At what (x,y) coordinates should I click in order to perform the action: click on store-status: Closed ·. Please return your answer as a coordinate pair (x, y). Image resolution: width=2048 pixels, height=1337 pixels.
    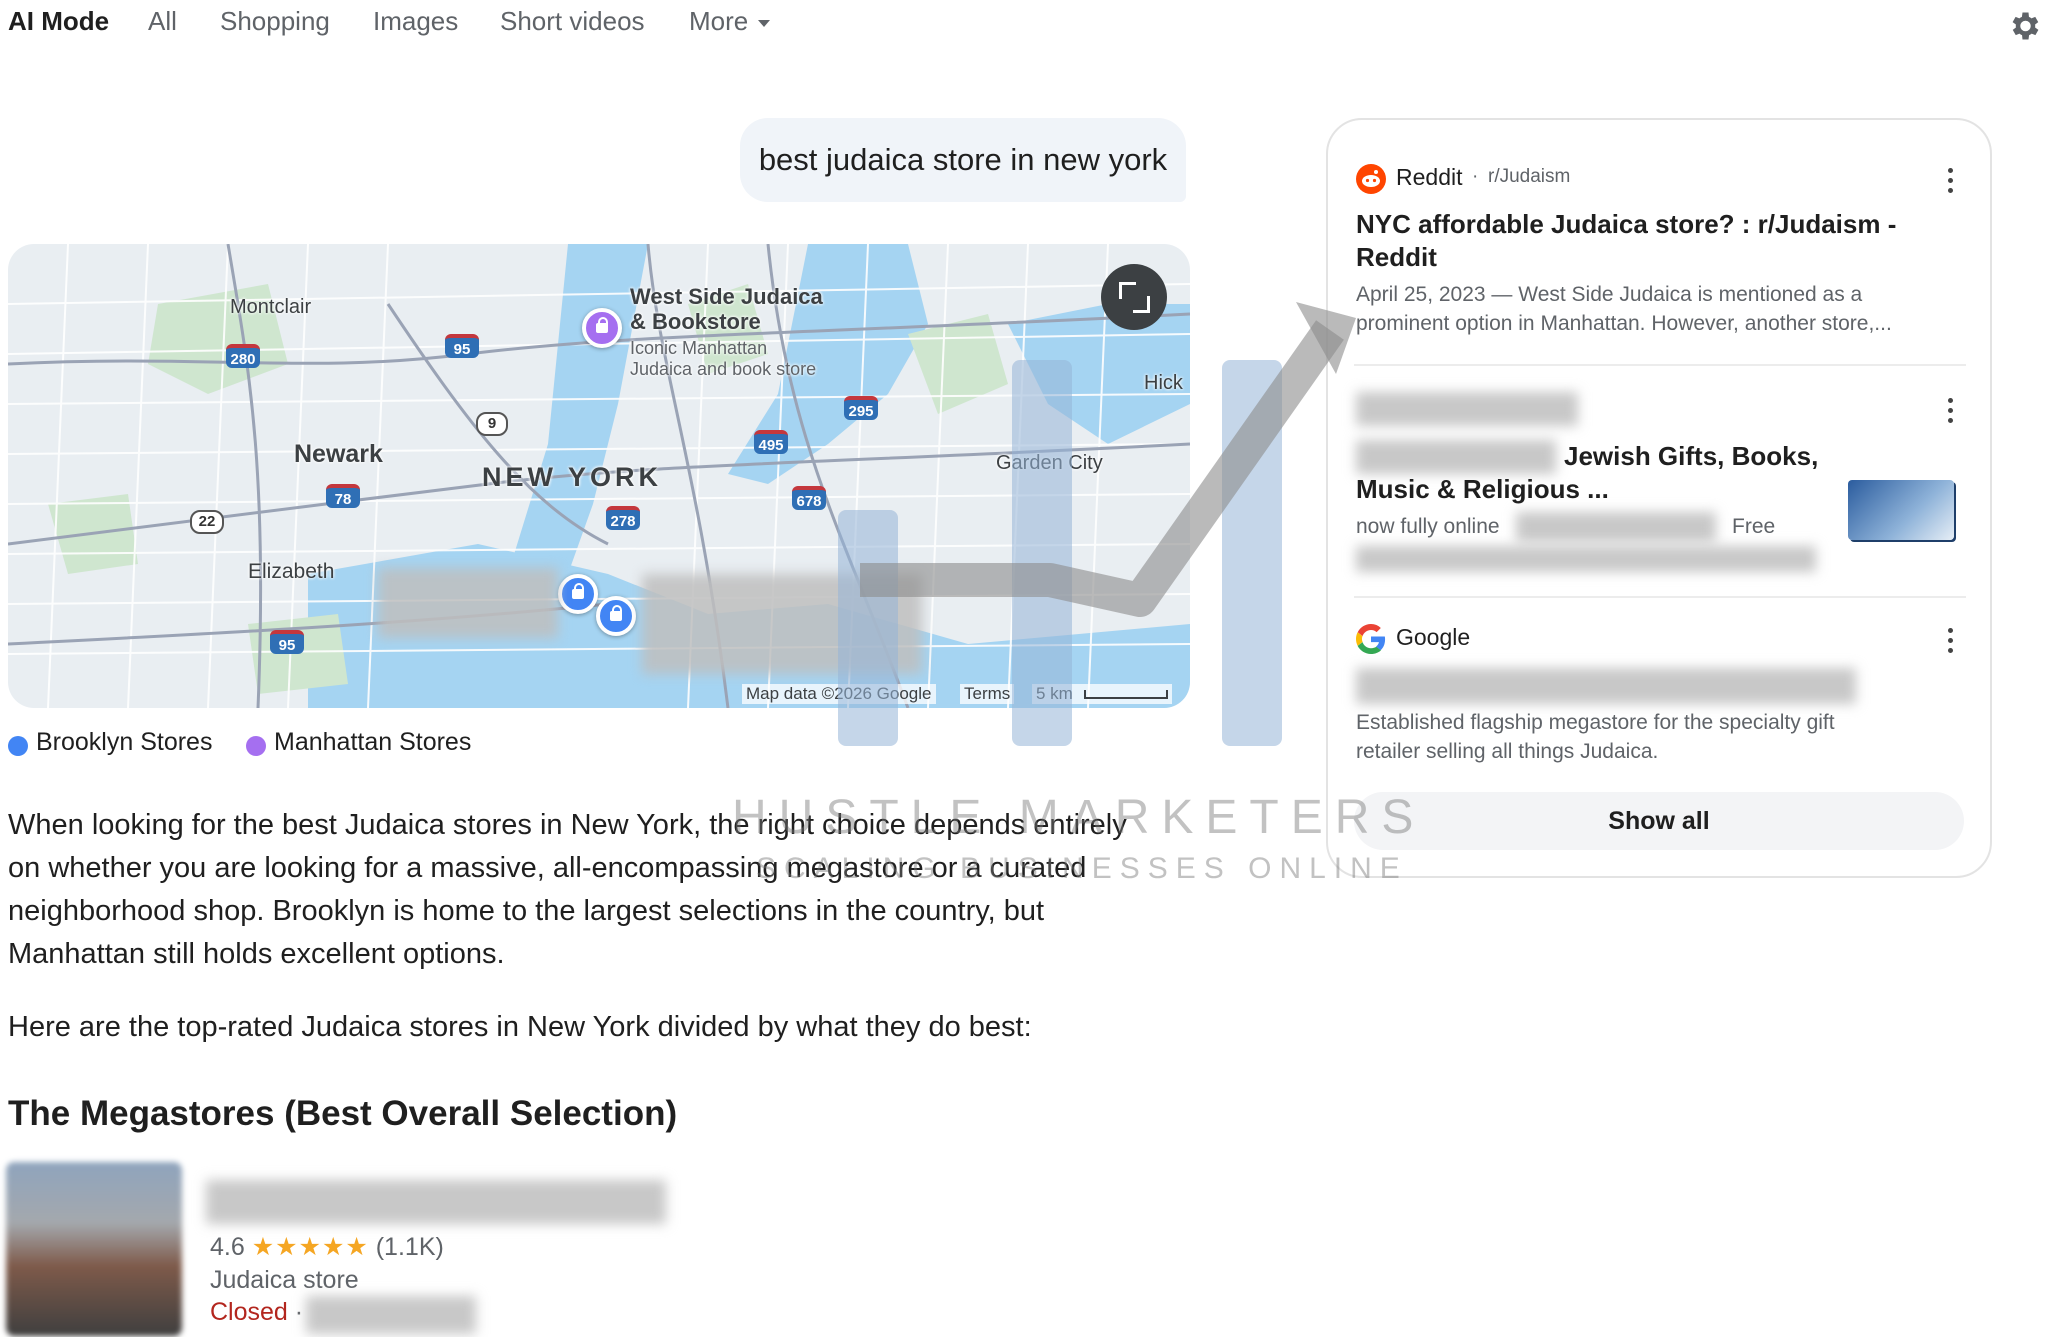
    Looking at the image, I should click on (256, 1312).